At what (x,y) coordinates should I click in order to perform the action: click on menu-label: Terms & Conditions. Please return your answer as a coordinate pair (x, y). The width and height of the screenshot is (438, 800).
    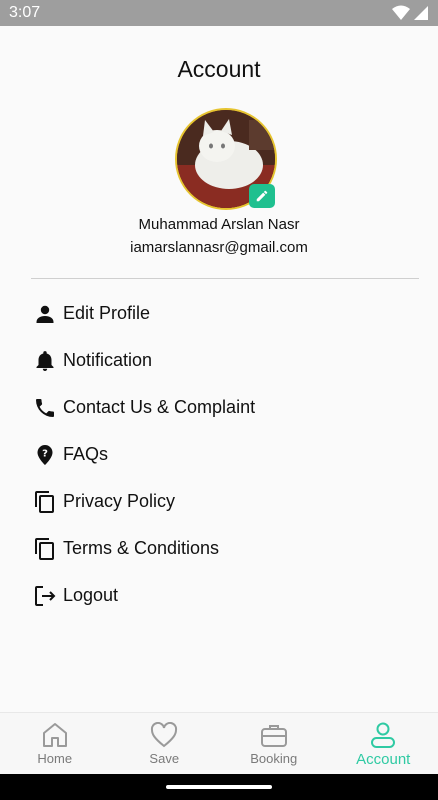
    Looking at the image, I should click on (141, 548).